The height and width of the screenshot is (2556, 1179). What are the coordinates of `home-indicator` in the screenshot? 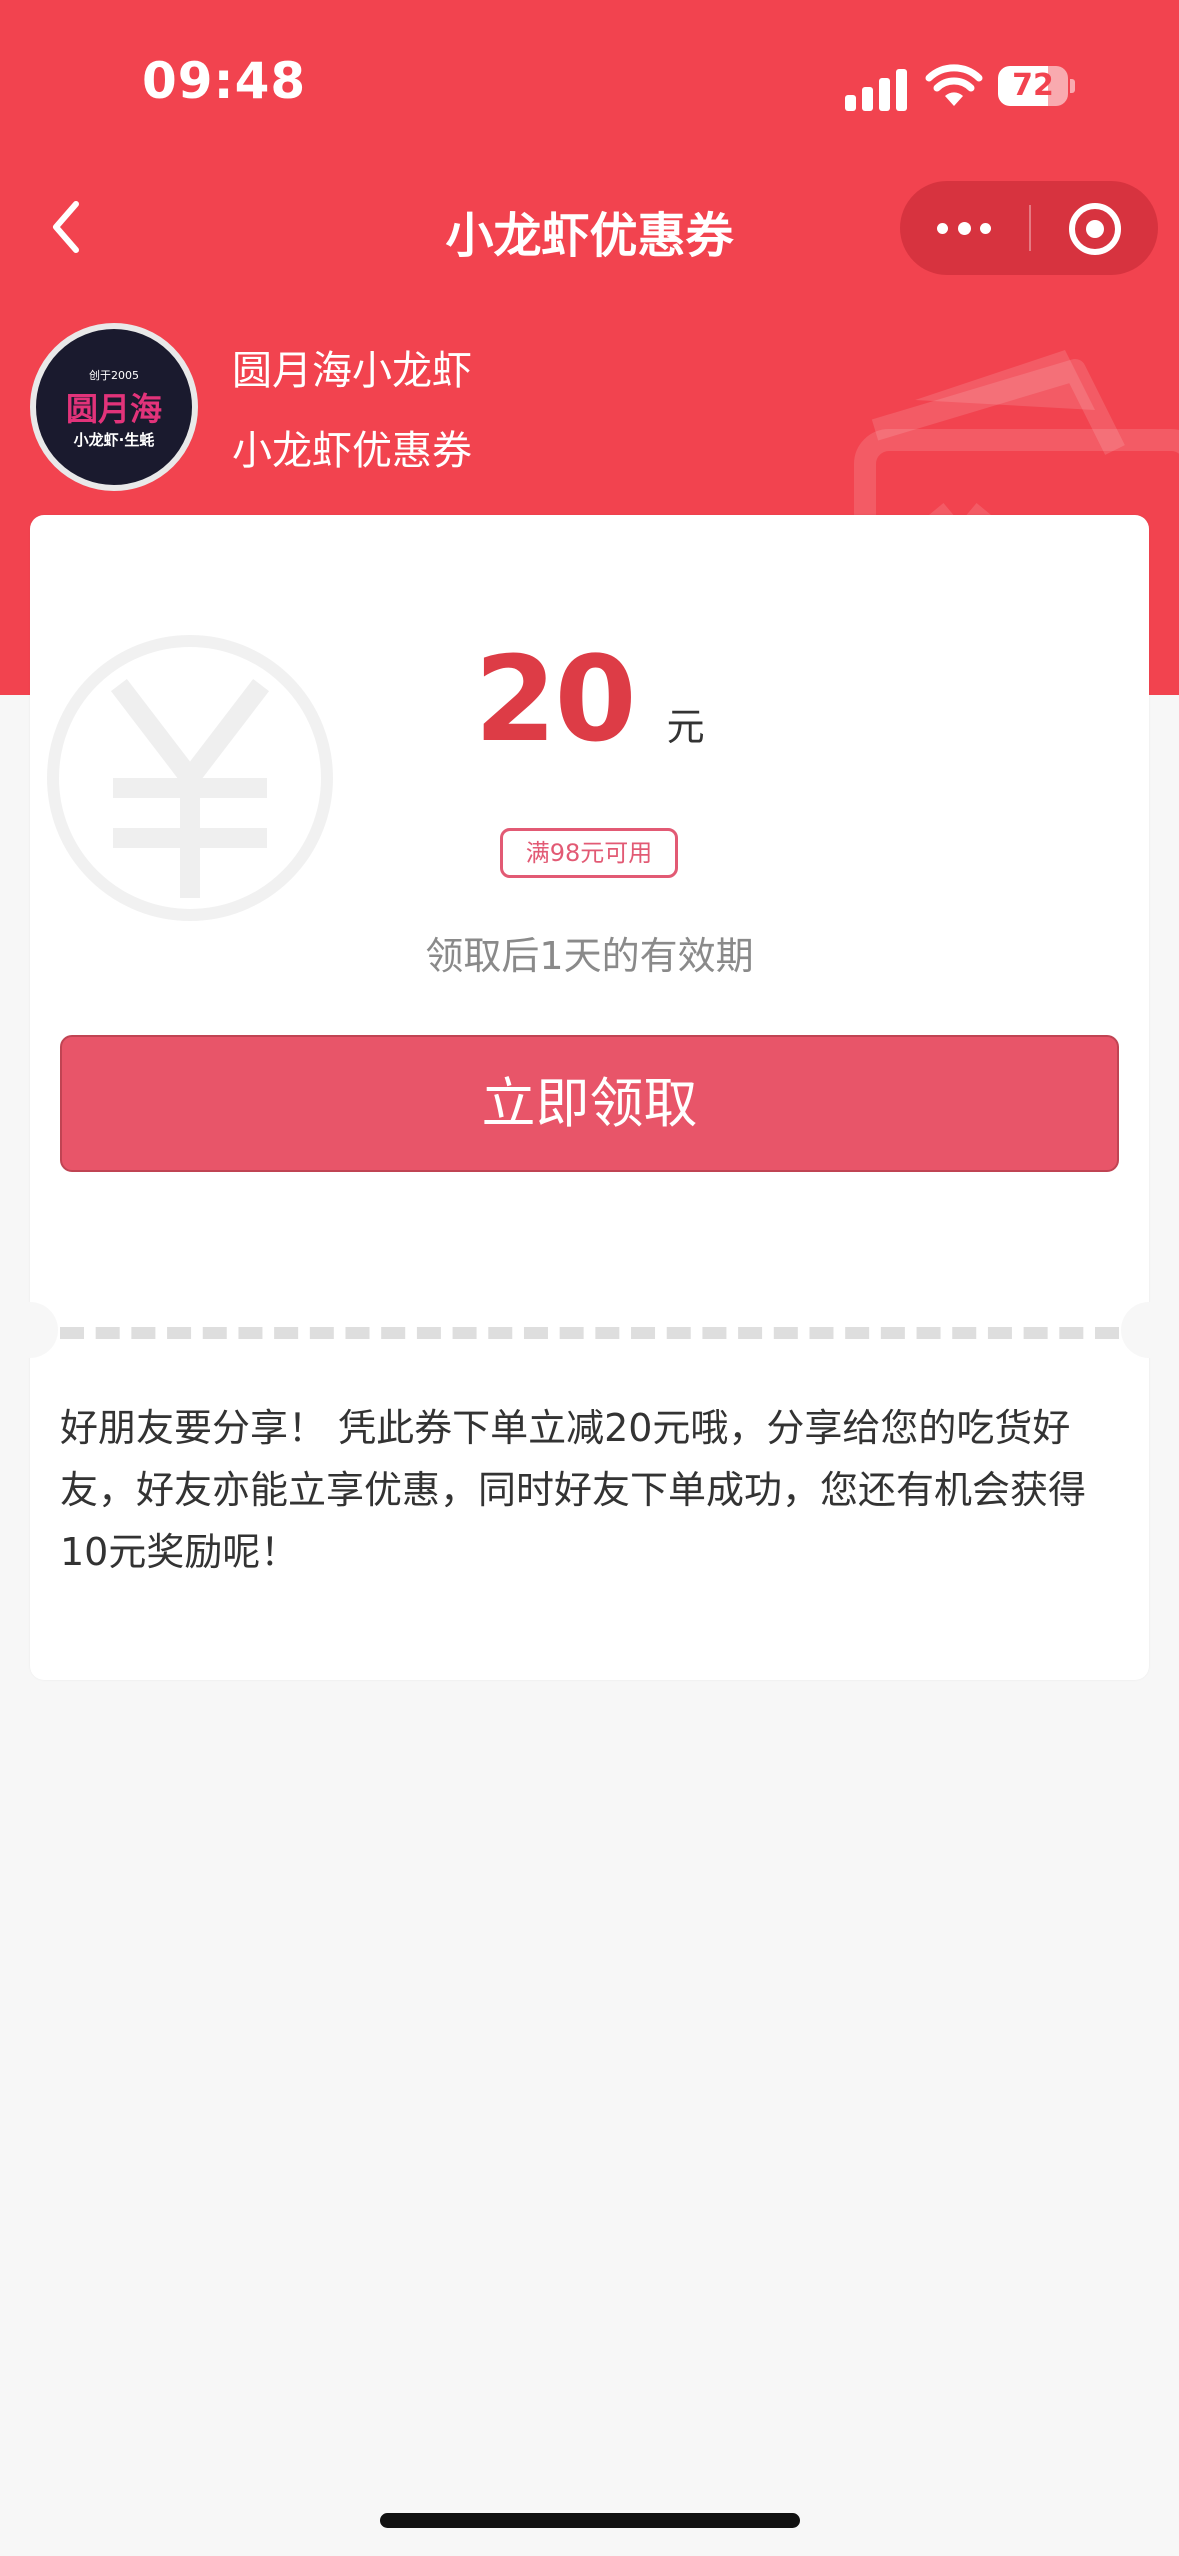 It's located at (590, 2520).